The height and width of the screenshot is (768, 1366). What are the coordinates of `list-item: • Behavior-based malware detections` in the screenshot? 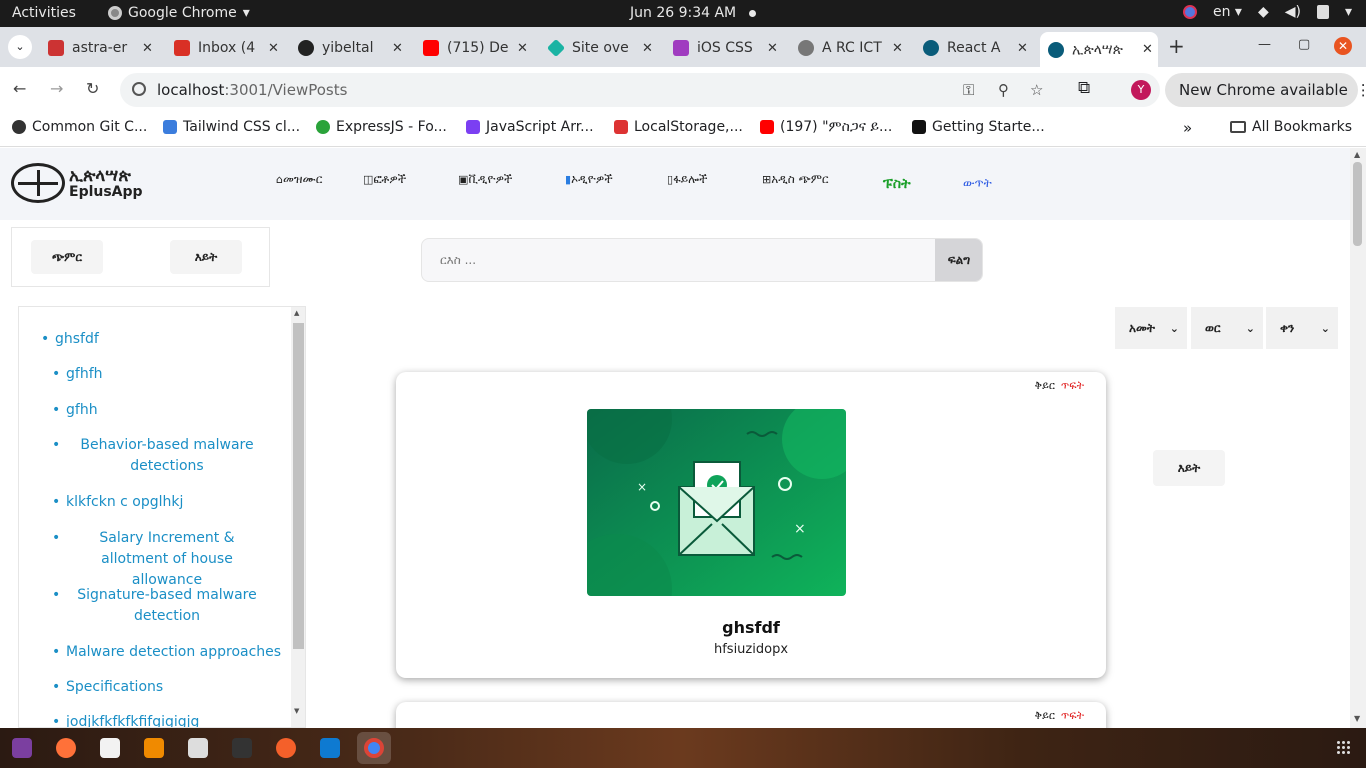 It's located at (160, 456).